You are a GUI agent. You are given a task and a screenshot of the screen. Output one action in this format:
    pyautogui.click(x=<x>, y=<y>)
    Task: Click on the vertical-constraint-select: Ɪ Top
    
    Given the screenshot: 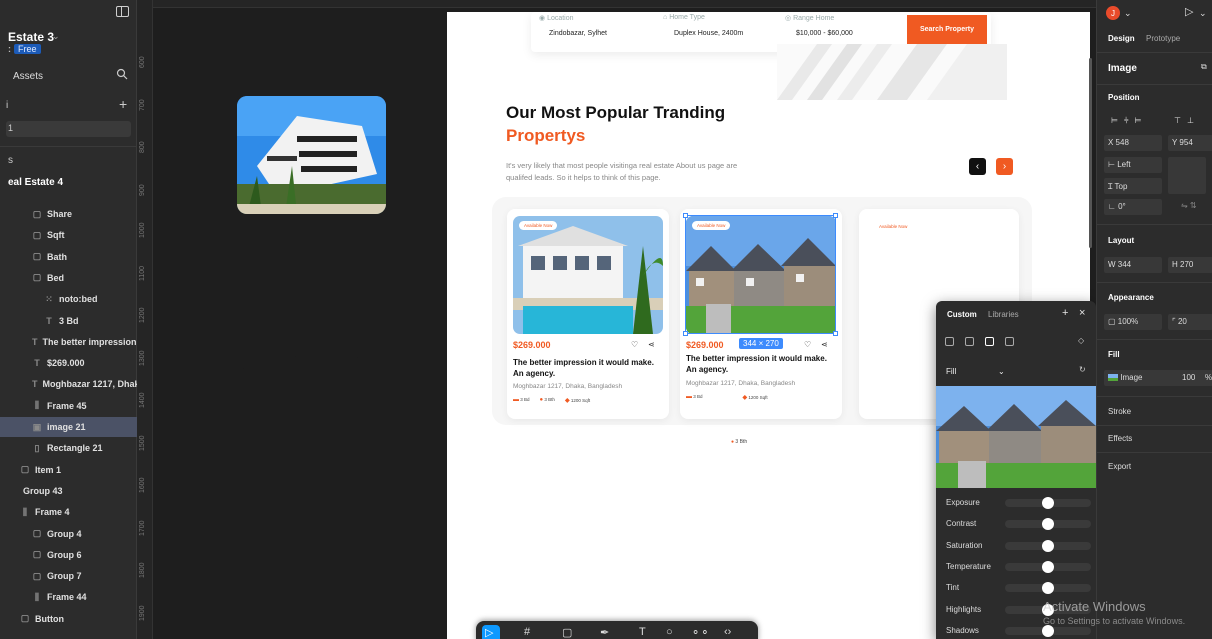 What is the action you would take?
    pyautogui.click(x=1133, y=186)
    